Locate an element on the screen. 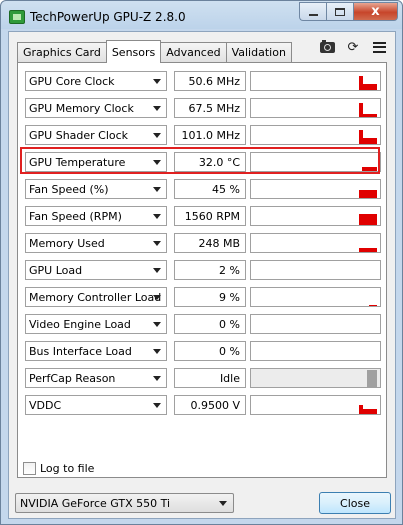 The image size is (403, 525). sensor-label: Memory Used is located at coordinates (67, 243).